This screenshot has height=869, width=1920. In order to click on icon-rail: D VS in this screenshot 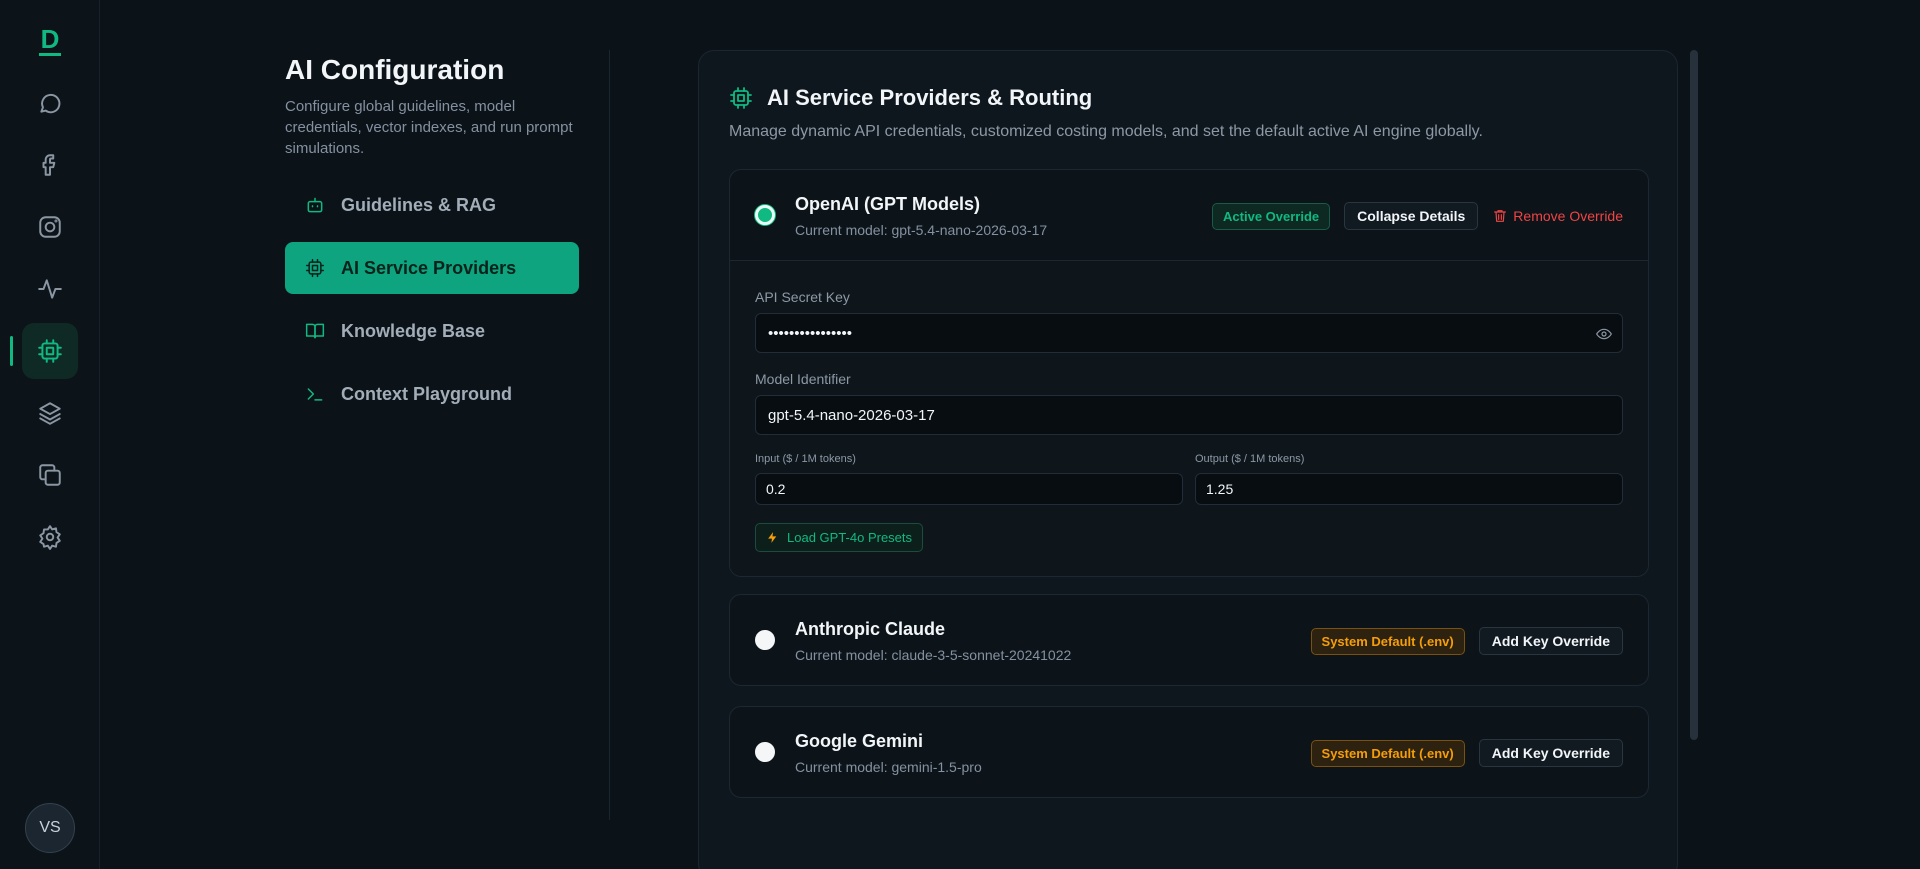, I will do `click(50, 434)`.